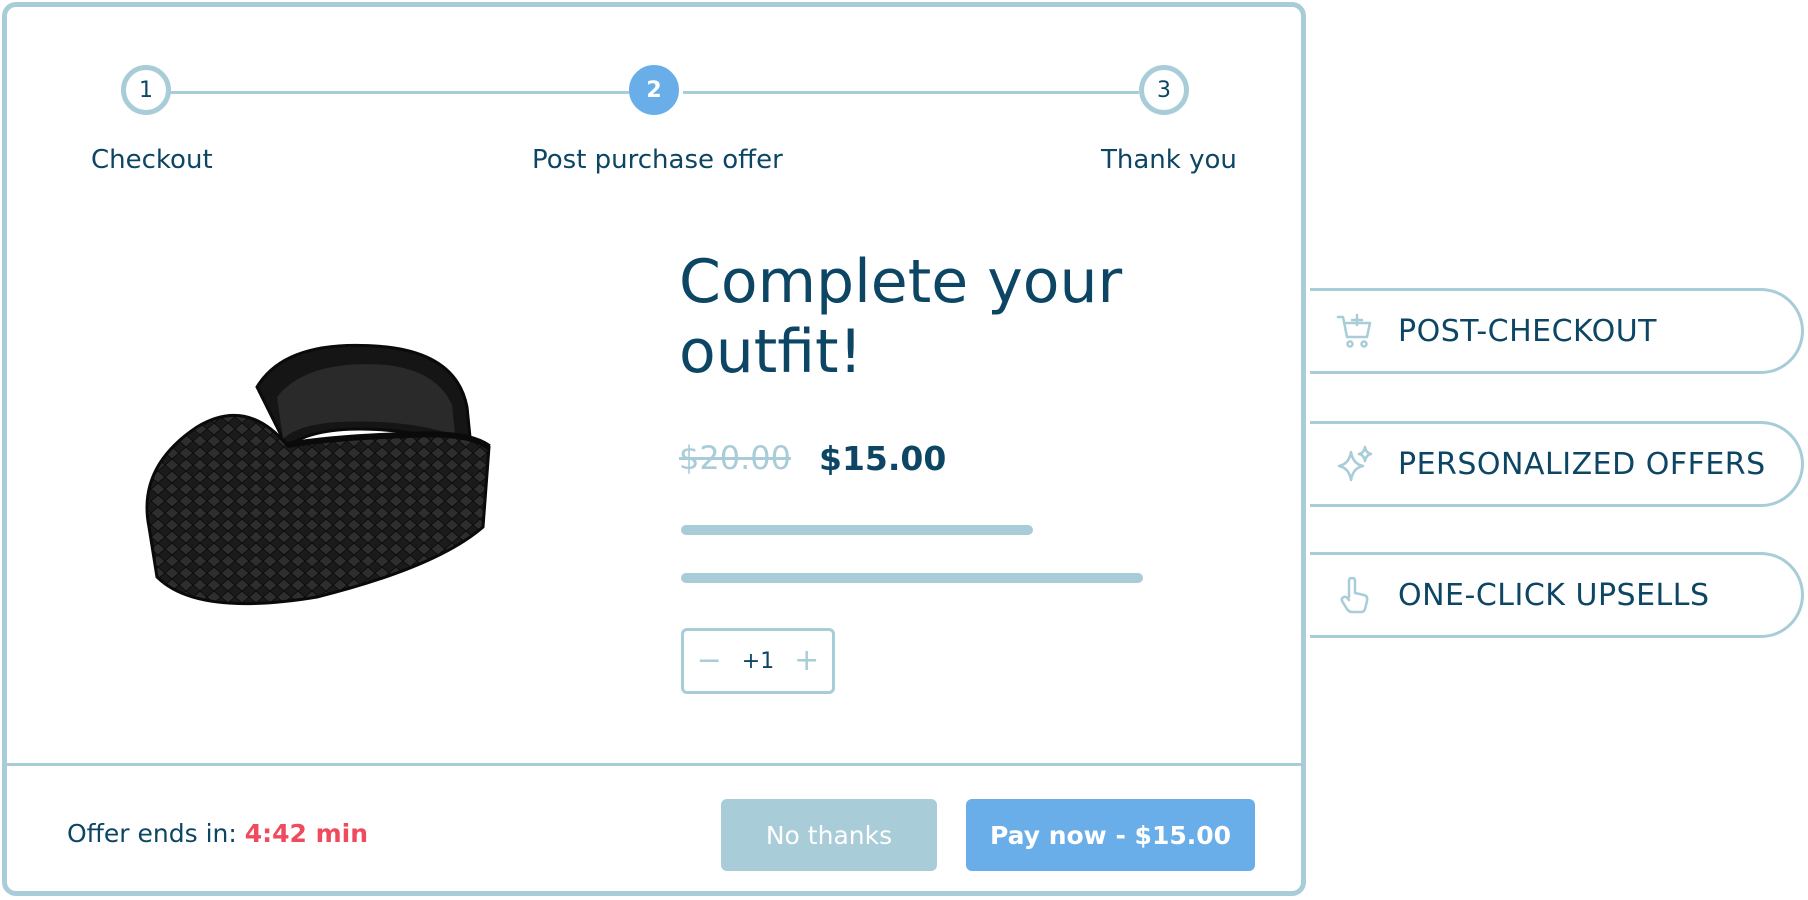 The height and width of the screenshot is (900, 1808). I want to click on plus-icon: +, so click(807, 661).